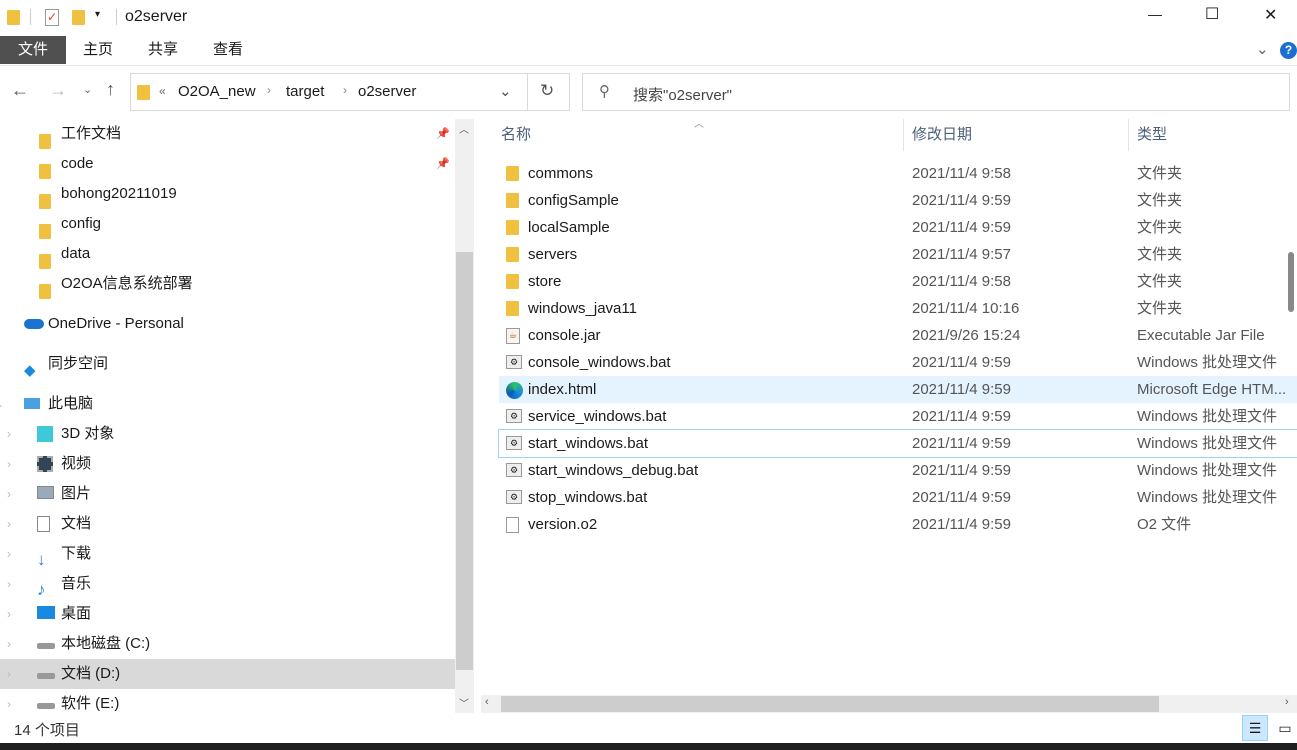 Image resolution: width=1297 pixels, height=750 pixels. What do you see at coordinates (227, 194) in the screenshot?
I see `nav-item: bohong20211019` at bounding box center [227, 194].